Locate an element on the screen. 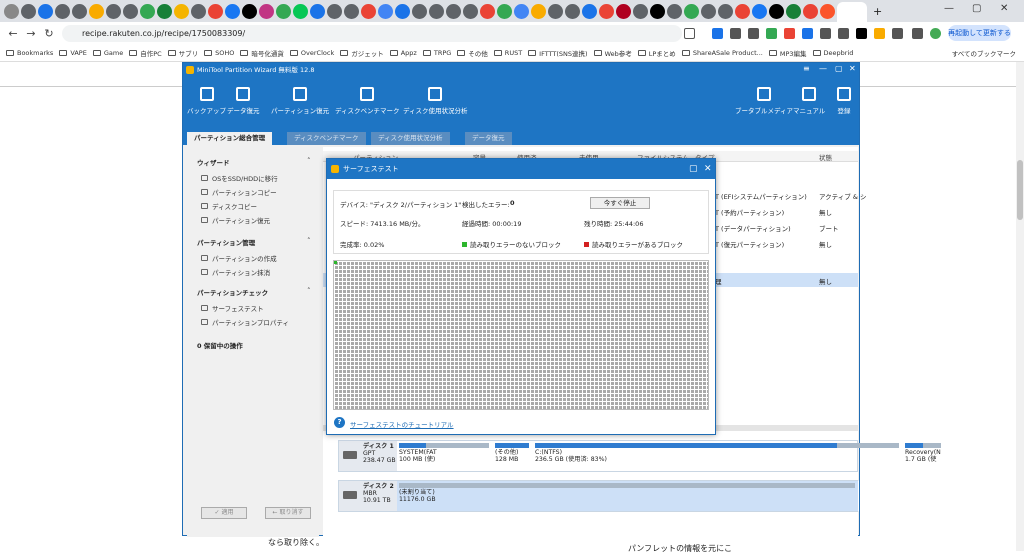  bookmark-item: IFTTT(SNS連携) is located at coordinates (558, 53).